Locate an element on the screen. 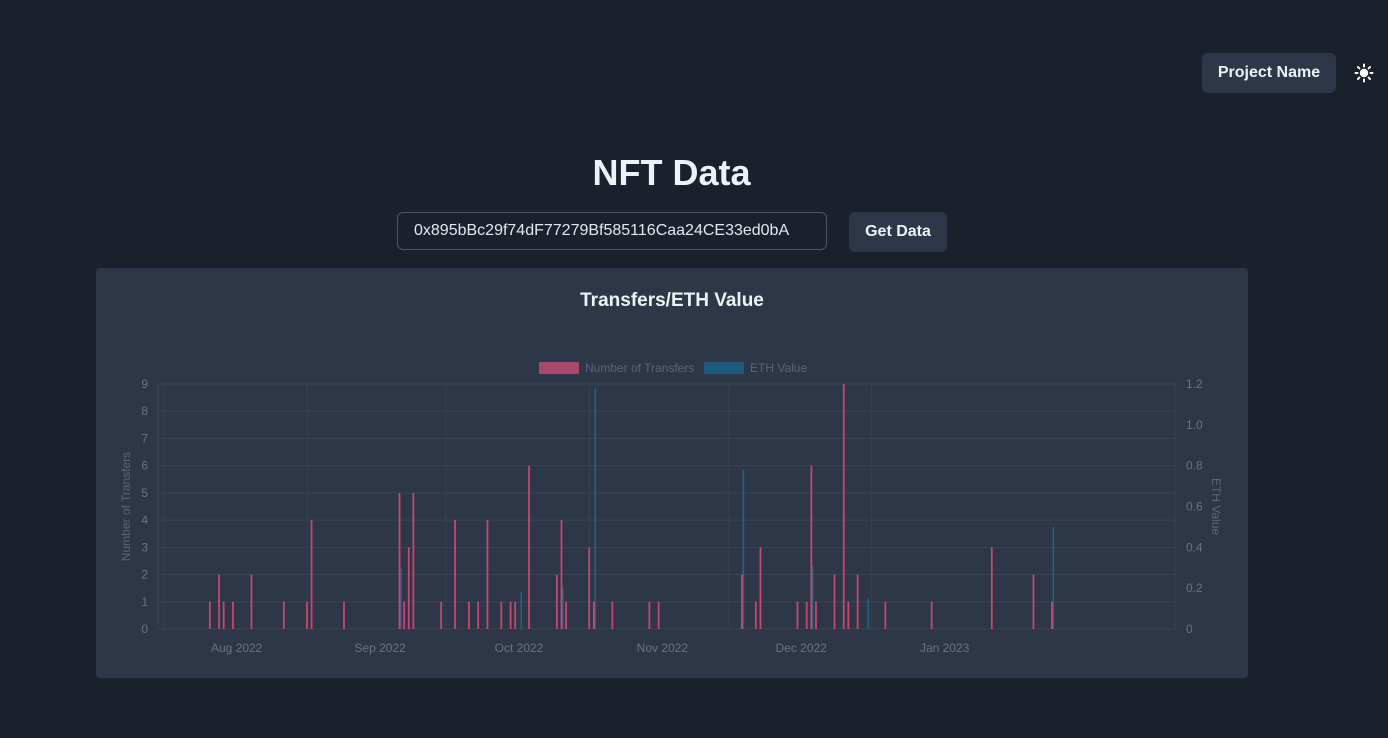  get-data-button: Get Data is located at coordinates (898, 232).